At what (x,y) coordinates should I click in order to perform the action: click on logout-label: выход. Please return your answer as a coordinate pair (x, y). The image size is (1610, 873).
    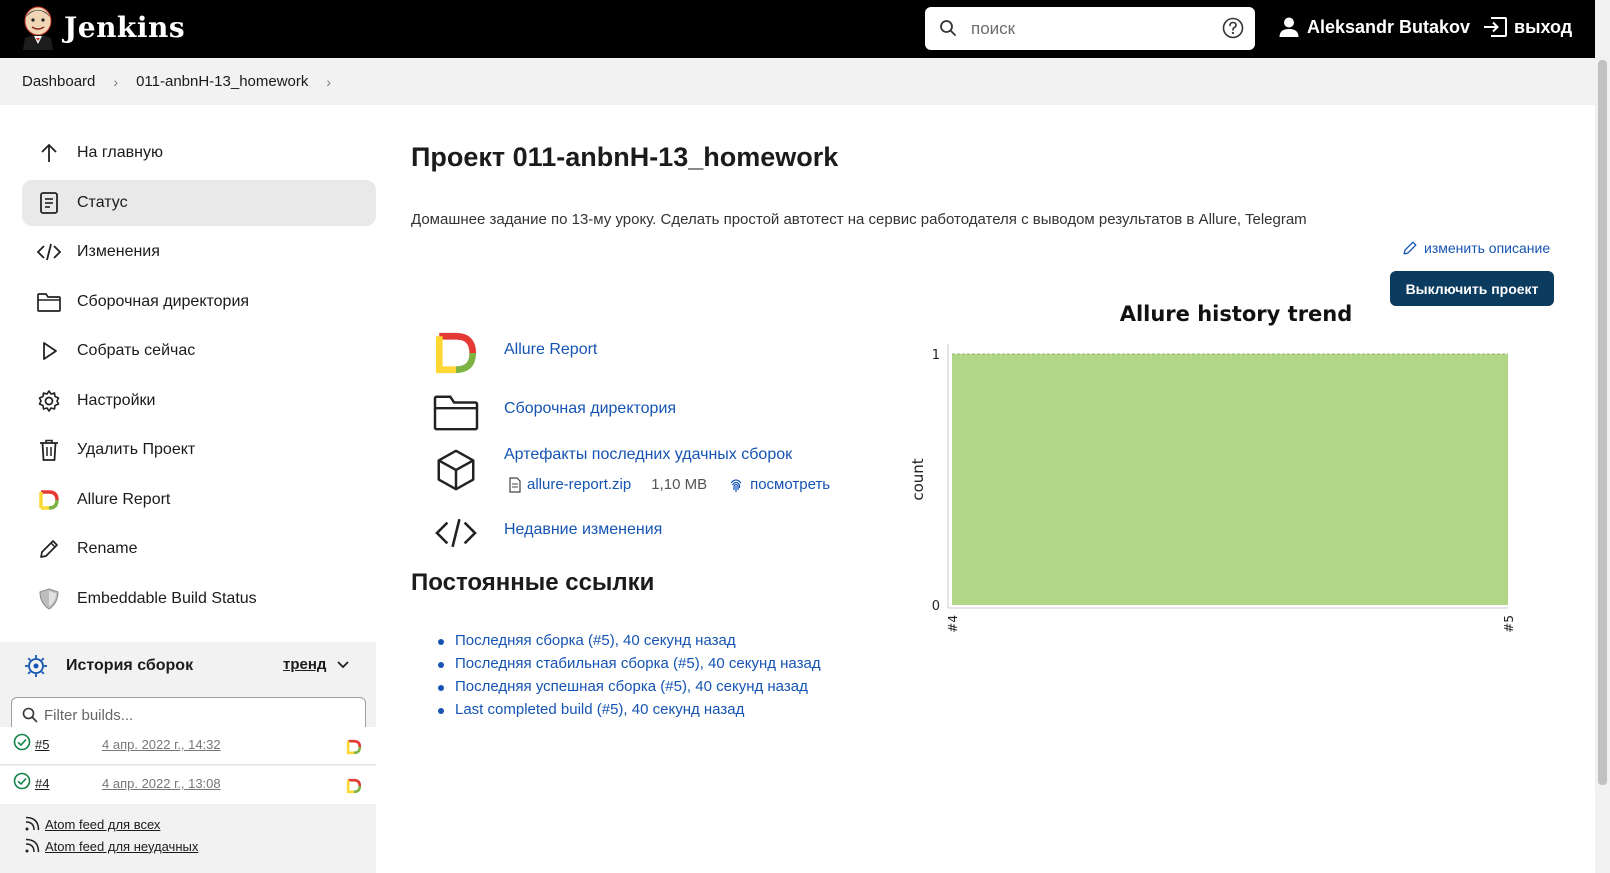
    Looking at the image, I should click on (1543, 26).